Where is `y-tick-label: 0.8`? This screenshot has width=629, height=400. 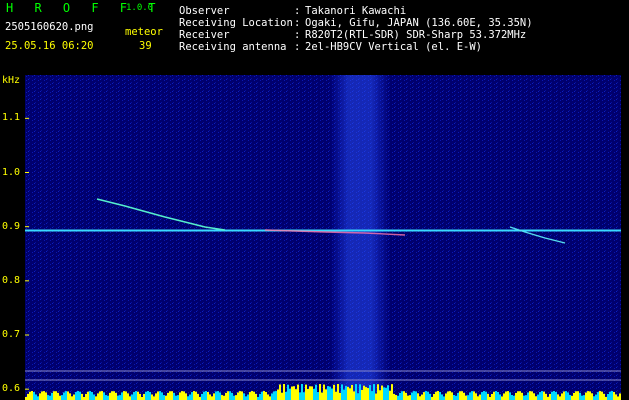
y-tick-label: 0.8 is located at coordinates (11, 280).